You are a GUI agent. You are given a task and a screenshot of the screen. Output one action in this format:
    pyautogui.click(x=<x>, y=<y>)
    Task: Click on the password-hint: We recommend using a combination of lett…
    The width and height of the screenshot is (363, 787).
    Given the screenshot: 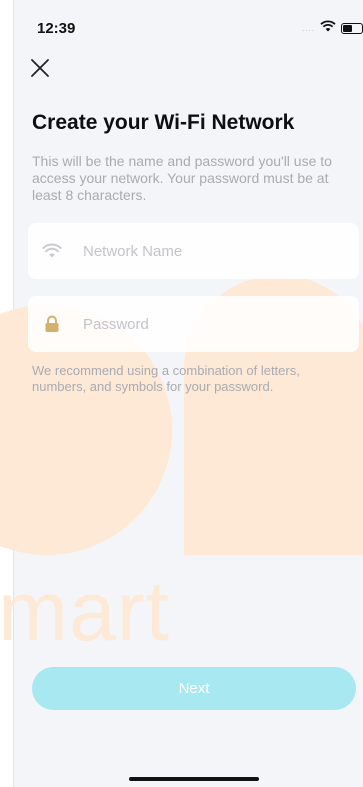 What is the action you would take?
    pyautogui.click(x=166, y=378)
    